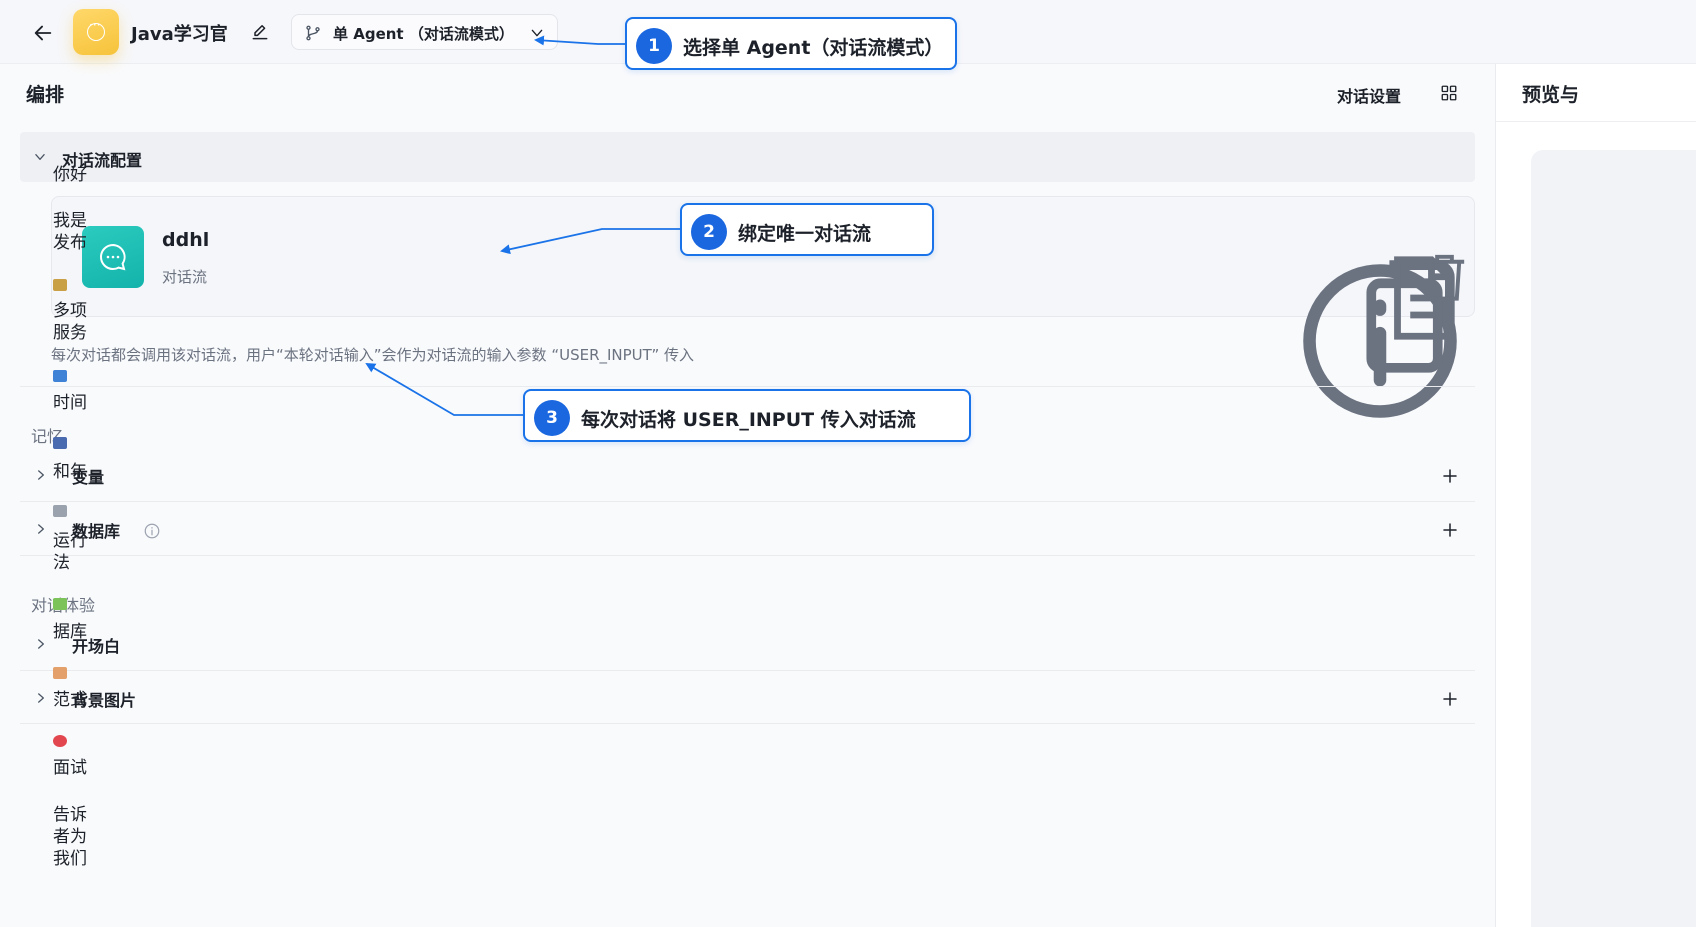 Image resolution: width=1696 pixels, height=927 pixels. What do you see at coordinates (60, 443) in the screenshot?
I see `laptop-emoji-icon` at bounding box center [60, 443].